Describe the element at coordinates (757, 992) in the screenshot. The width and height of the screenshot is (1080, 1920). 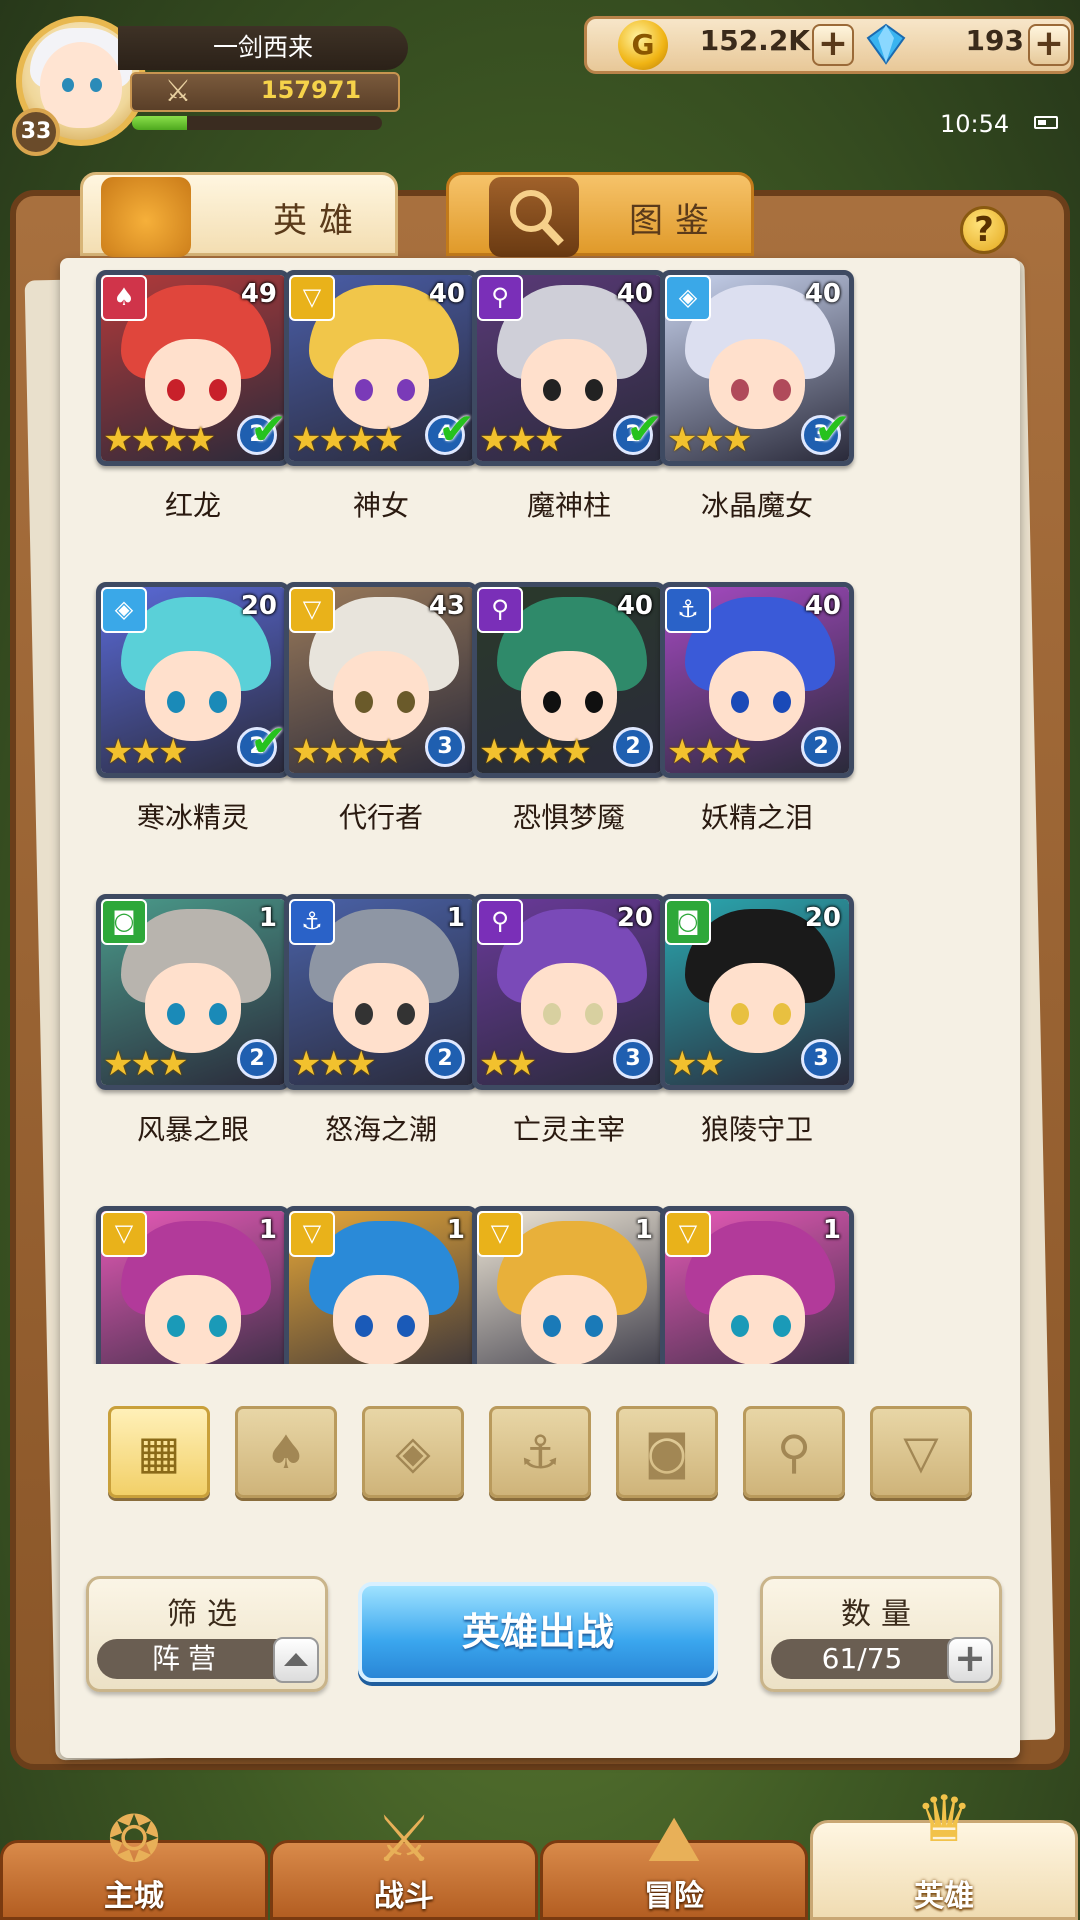
I see `hero-card: ◙ 20 ★★ 3` at that location.